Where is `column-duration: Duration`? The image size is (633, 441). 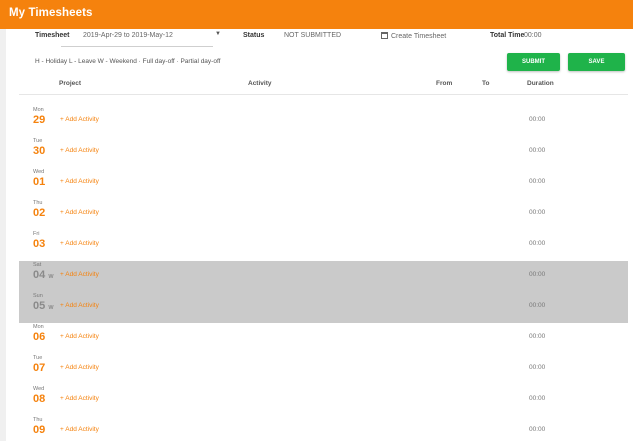
column-duration: Duration is located at coordinates (540, 83).